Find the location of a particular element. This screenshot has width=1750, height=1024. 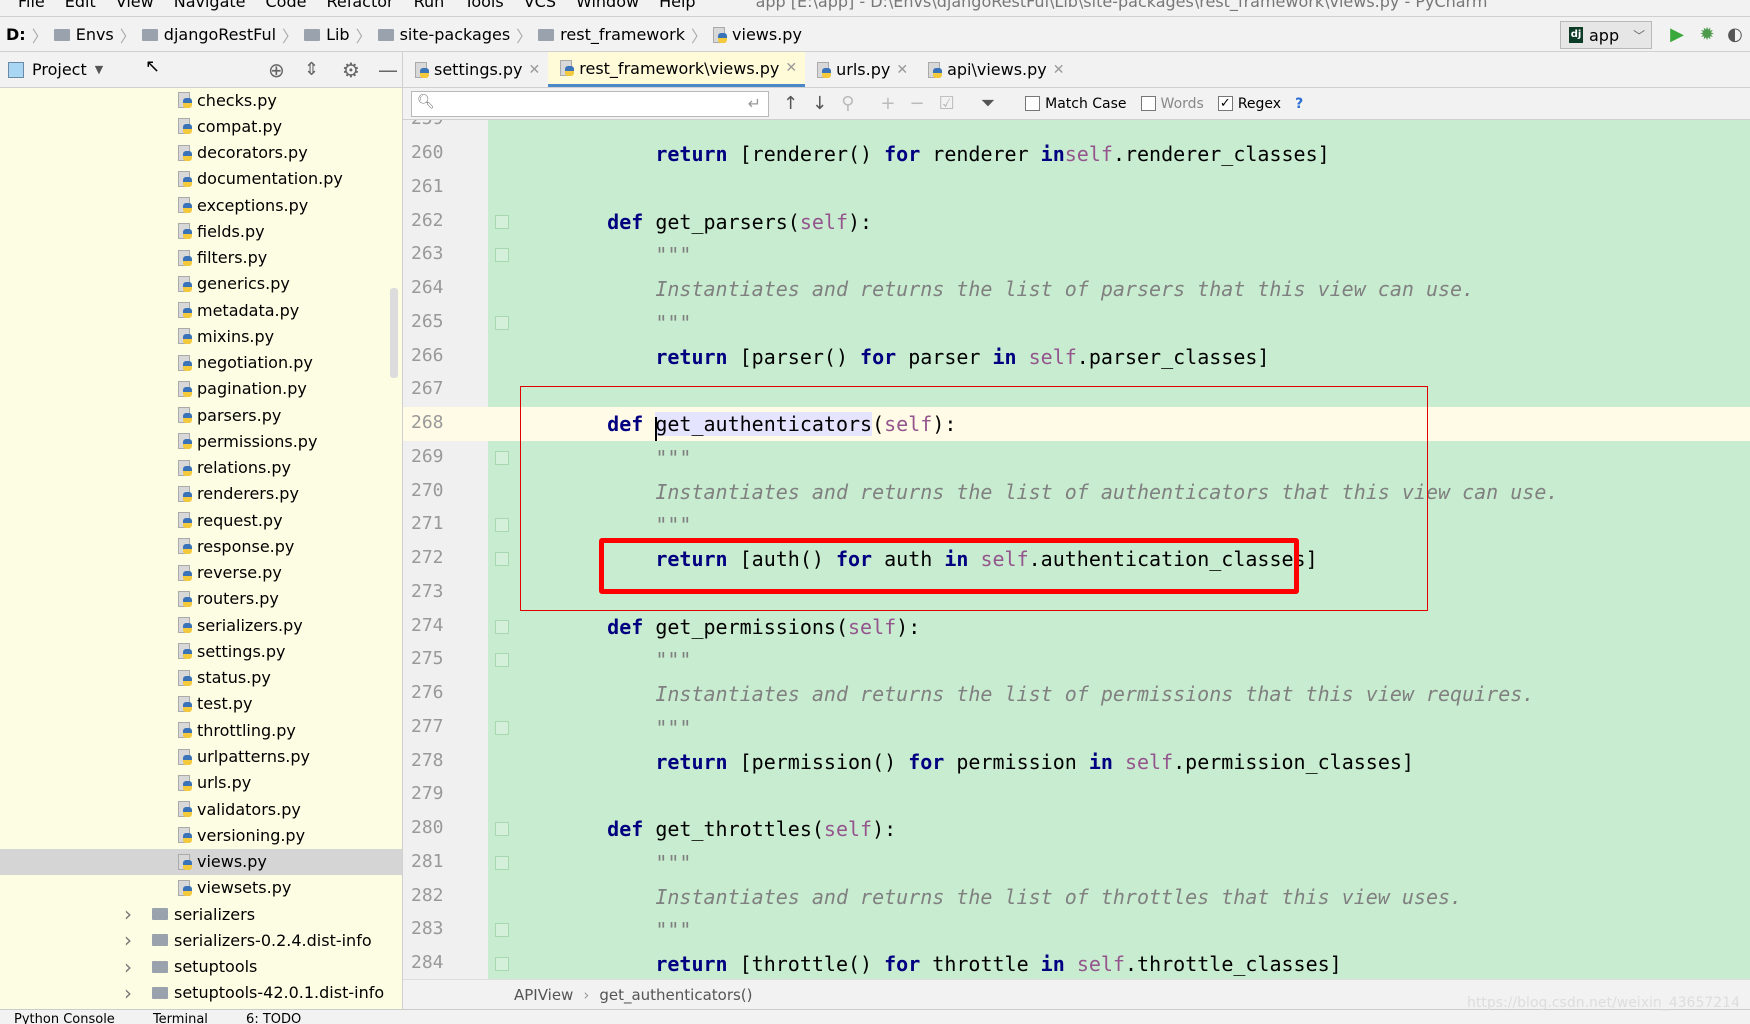

file-item: pagination.py is located at coordinates (201, 389).